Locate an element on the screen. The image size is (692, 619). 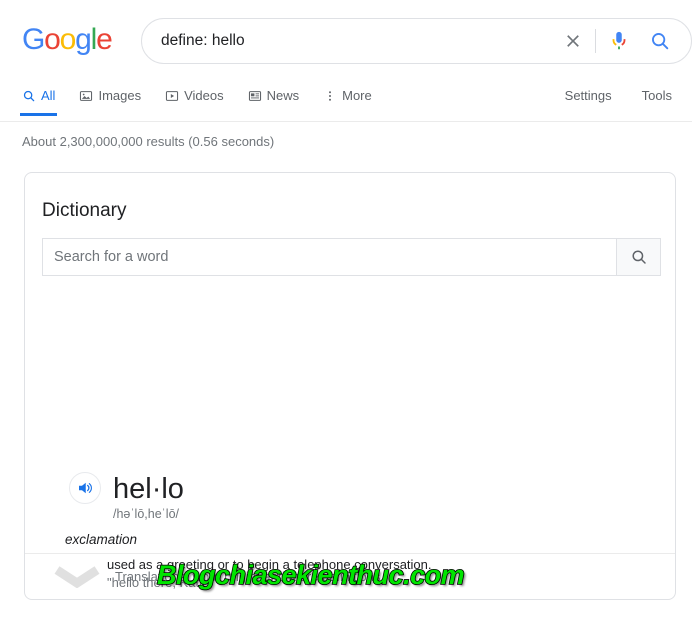
dictionary-search-button is located at coordinates (638, 257).